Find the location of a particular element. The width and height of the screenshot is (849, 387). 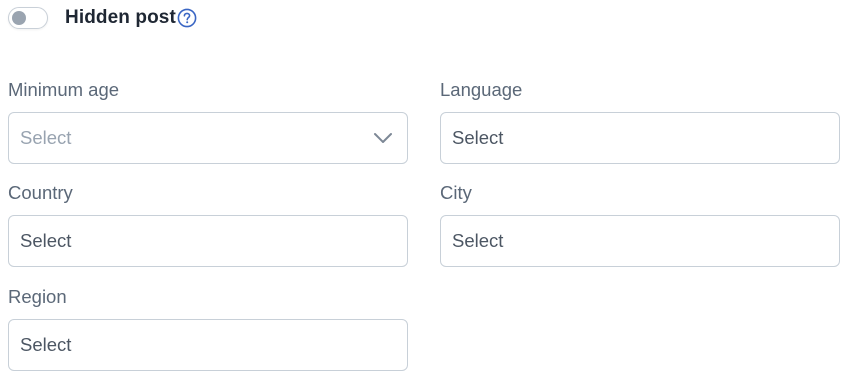

language-select: Select is located at coordinates (640, 138).